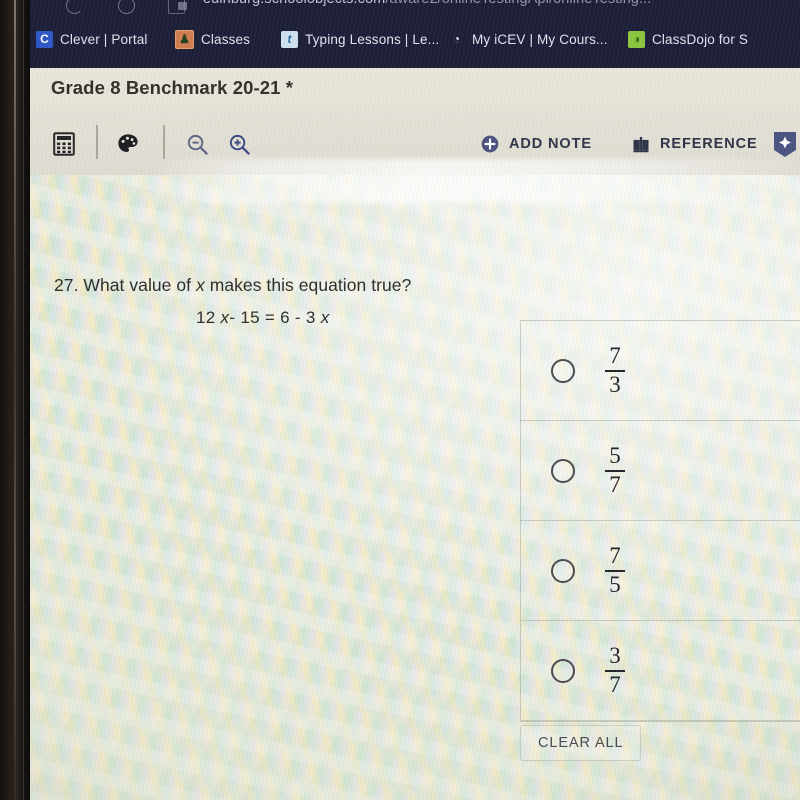  Describe the element at coordinates (550, 144) in the screenshot. I see `add-note-label: ADD NOTE` at that location.